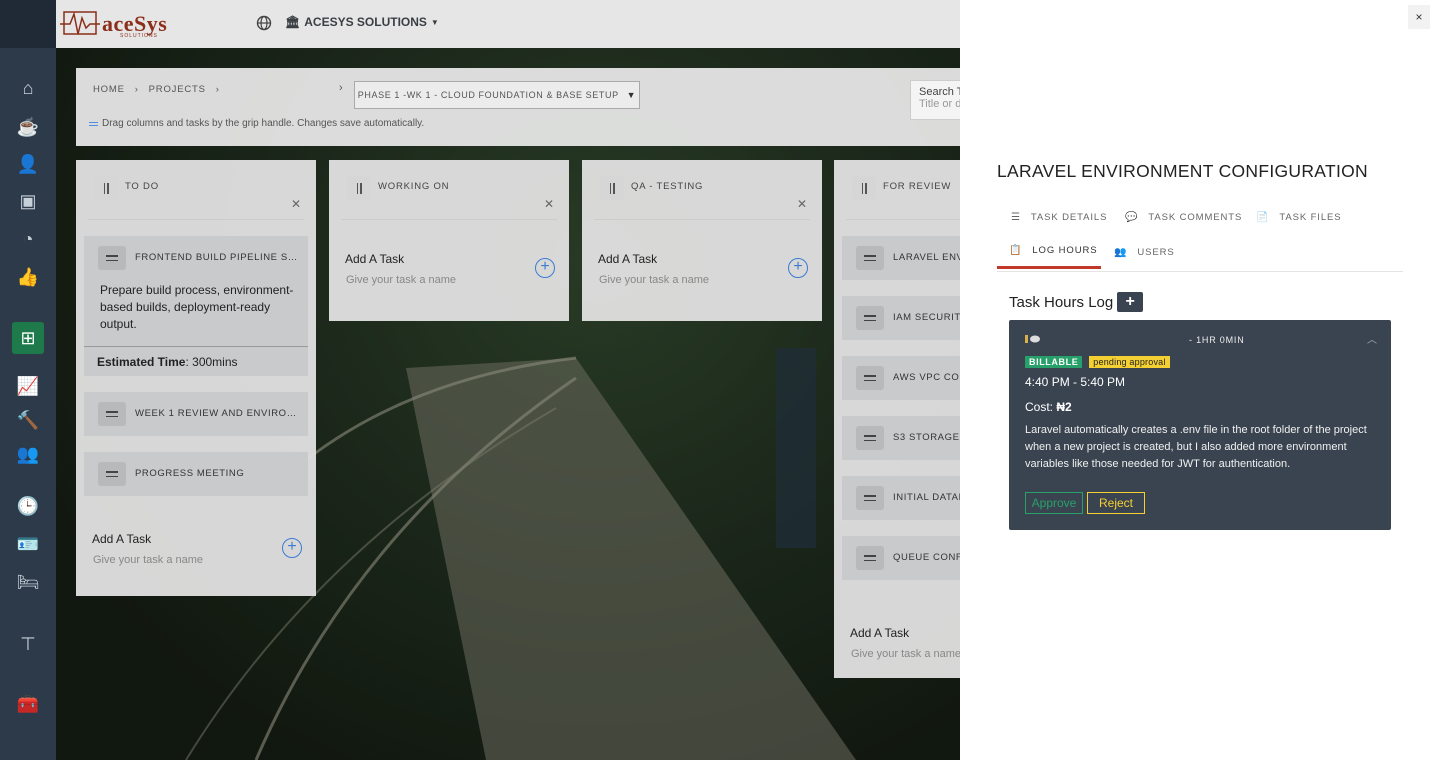 Image resolution: width=1440 pixels, height=760 pixels. I want to click on globe-icon, so click(264, 23).